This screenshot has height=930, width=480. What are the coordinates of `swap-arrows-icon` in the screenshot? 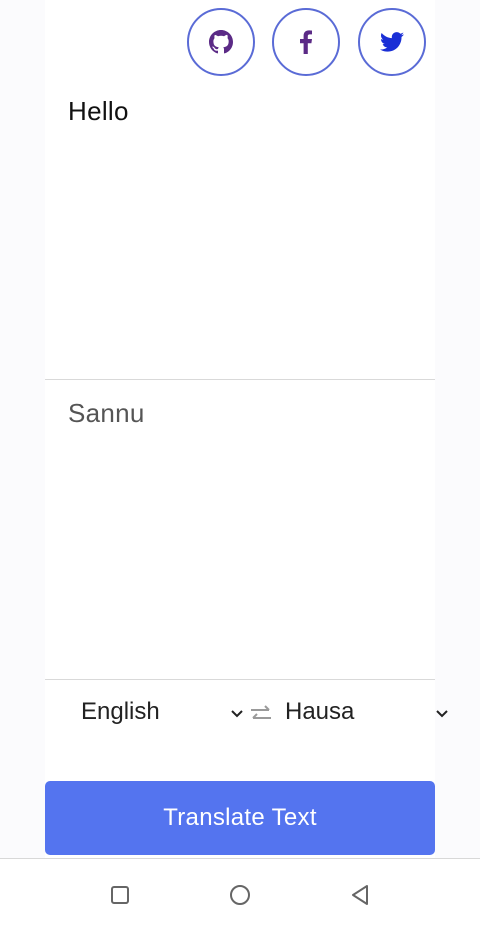 It's located at (261, 714).